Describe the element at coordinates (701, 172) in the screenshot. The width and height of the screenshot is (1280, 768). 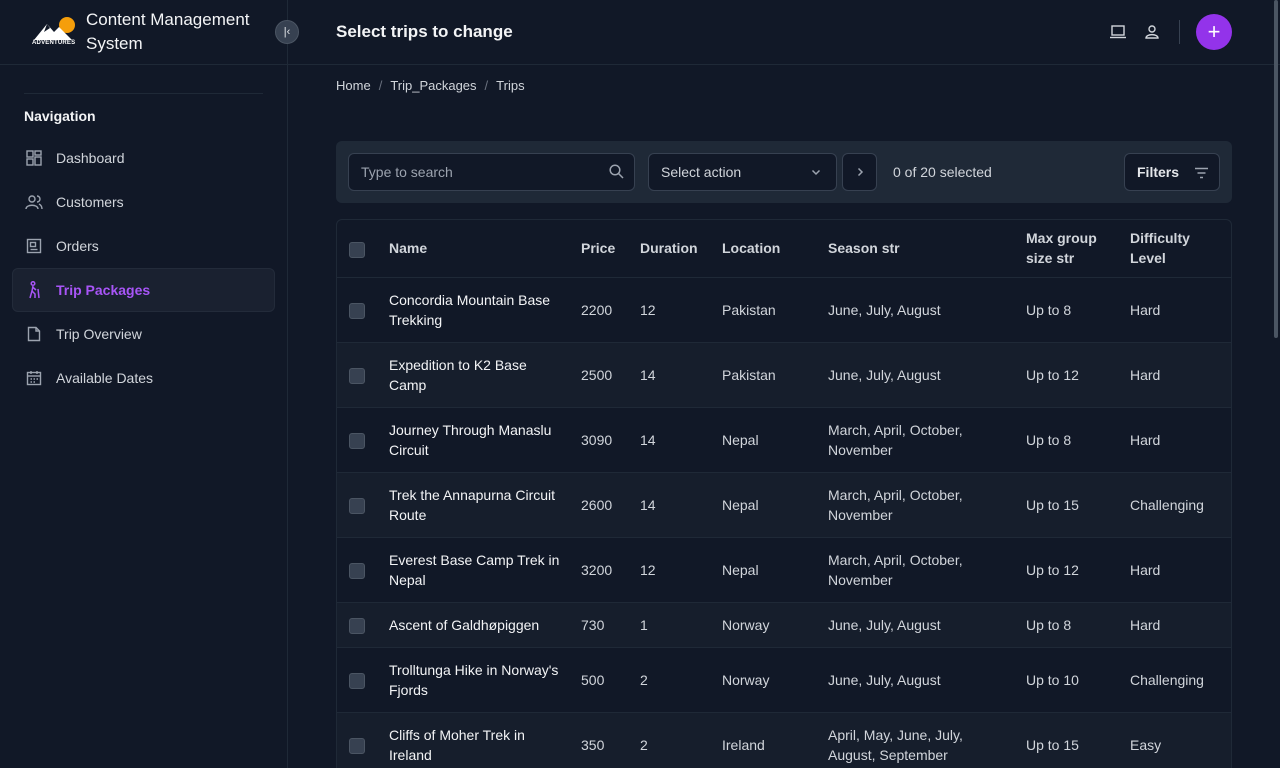
I see `action-select-value: Select action` at that location.